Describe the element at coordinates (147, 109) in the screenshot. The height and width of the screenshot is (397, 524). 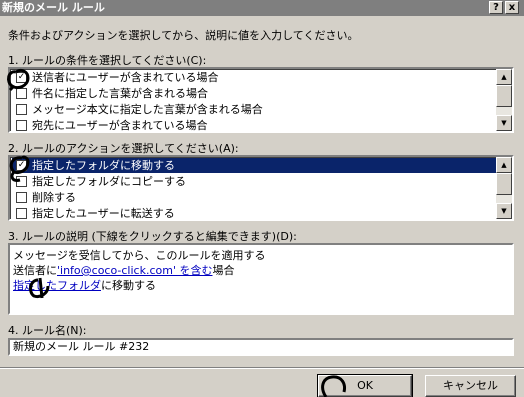
I see `condition-label: メッセージ本文に指定した言葉が含まれる場合` at that location.